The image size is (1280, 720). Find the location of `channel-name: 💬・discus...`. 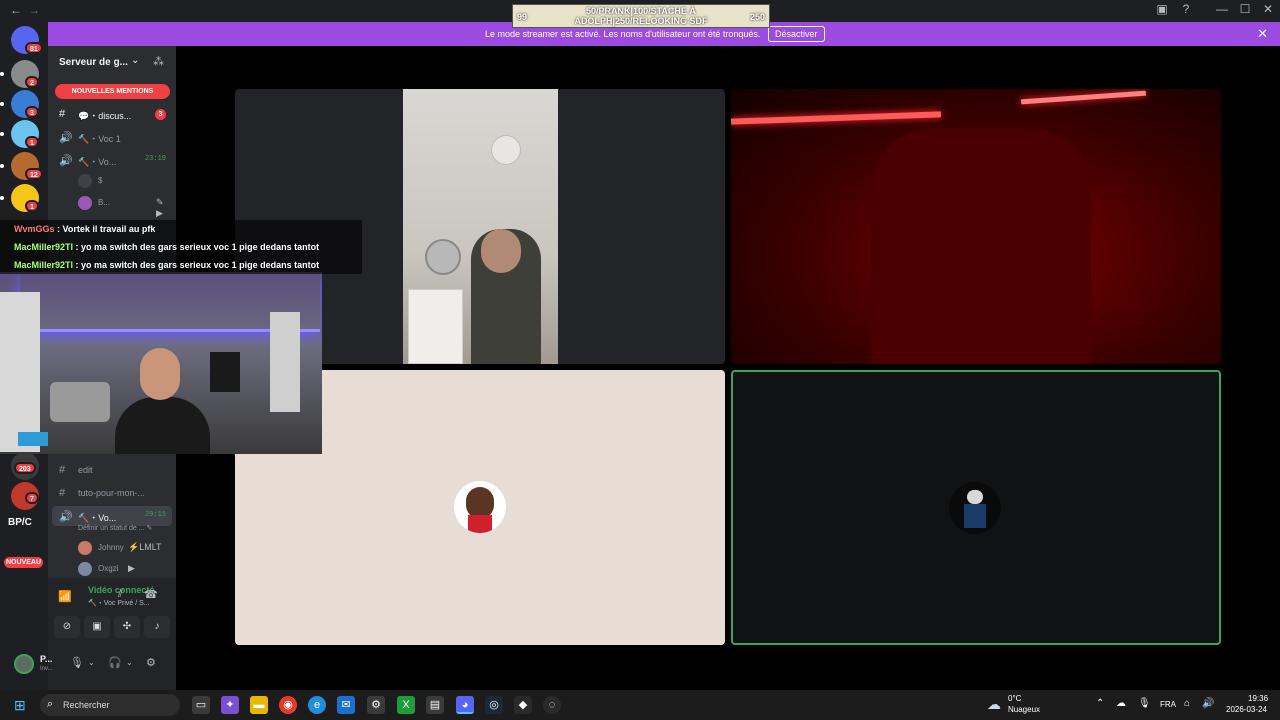

channel-name: 💬・discus... is located at coordinates (105, 116).